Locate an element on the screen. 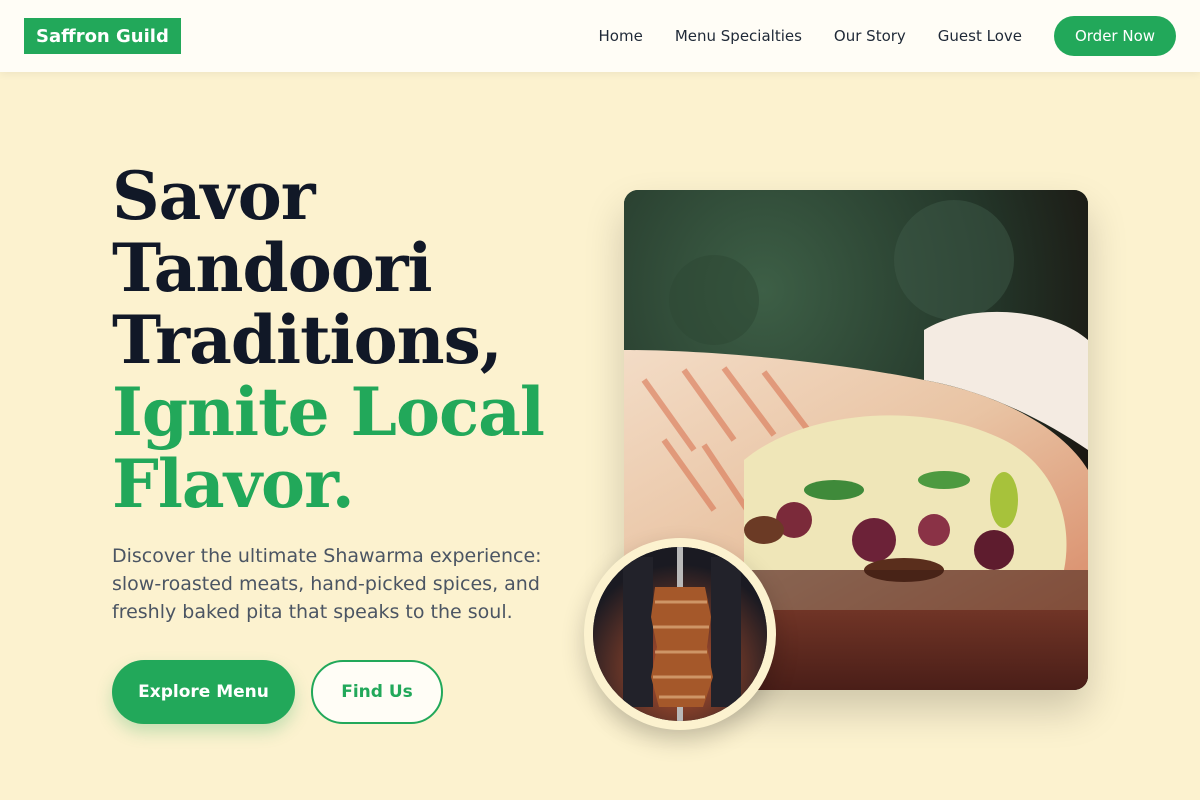  explore-menu-button: Explore Menu is located at coordinates (203, 692).